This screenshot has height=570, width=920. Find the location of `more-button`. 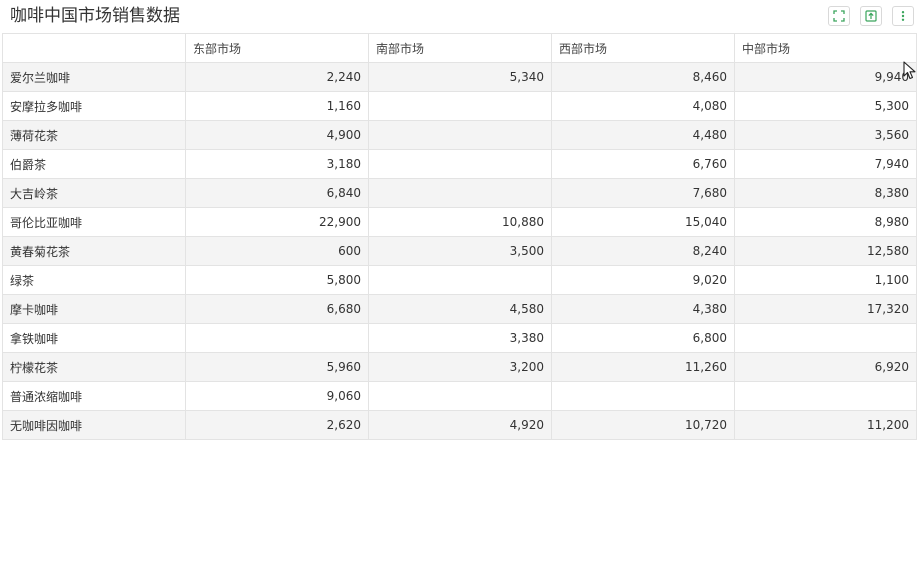

more-button is located at coordinates (903, 16).